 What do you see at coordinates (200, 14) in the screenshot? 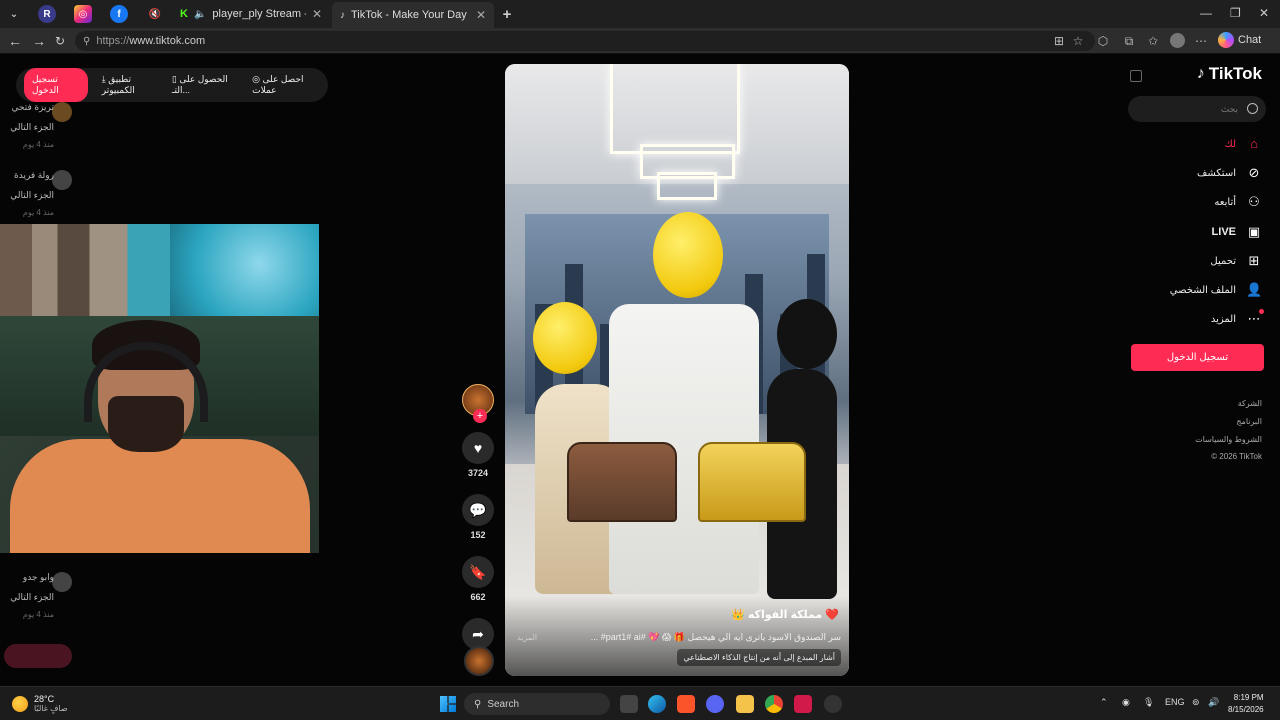
I see `speaker-icon: 🔈` at bounding box center [200, 14].